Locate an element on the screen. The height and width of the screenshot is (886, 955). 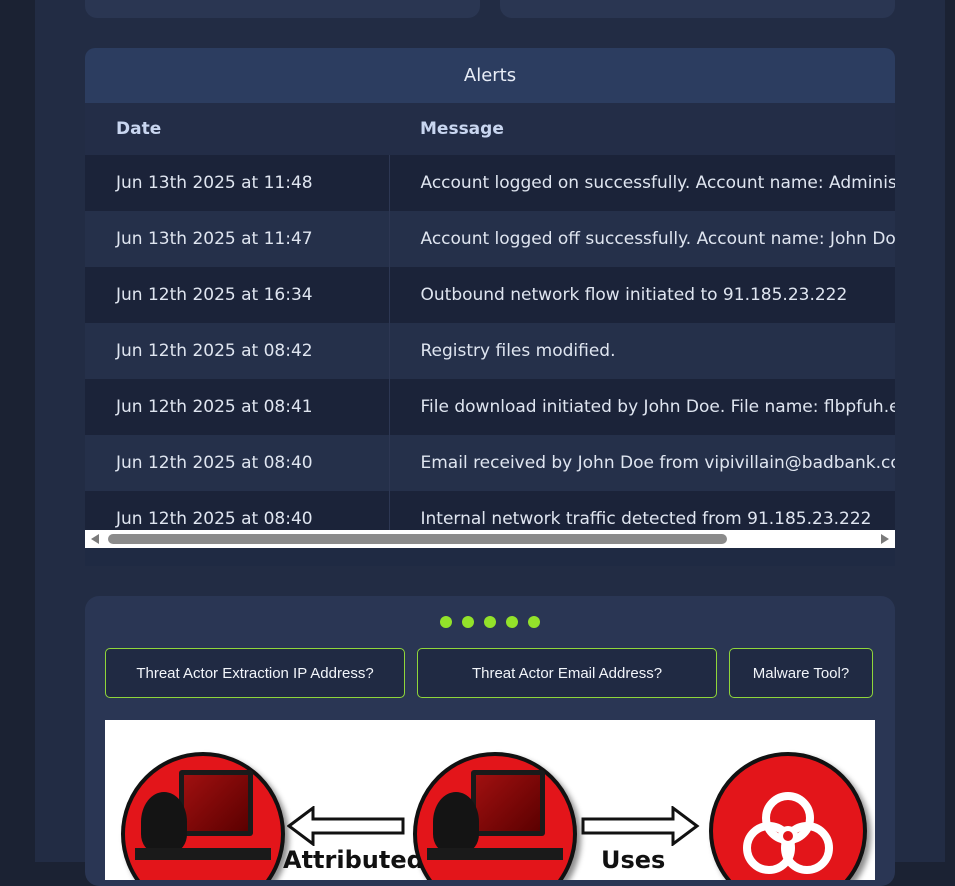
alert-date: Jun 12th 2025 at 08:41 is located at coordinates (237, 407).